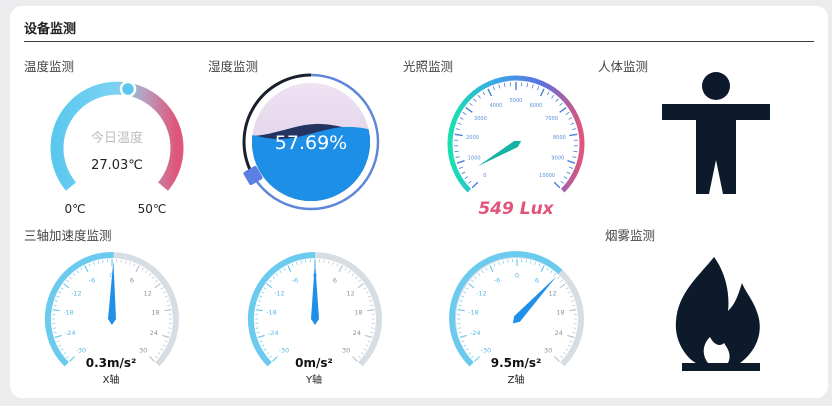 The height and width of the screenshot is (406, 832). I want to click on accel-z-tick-label: 6, so click(537, 280).